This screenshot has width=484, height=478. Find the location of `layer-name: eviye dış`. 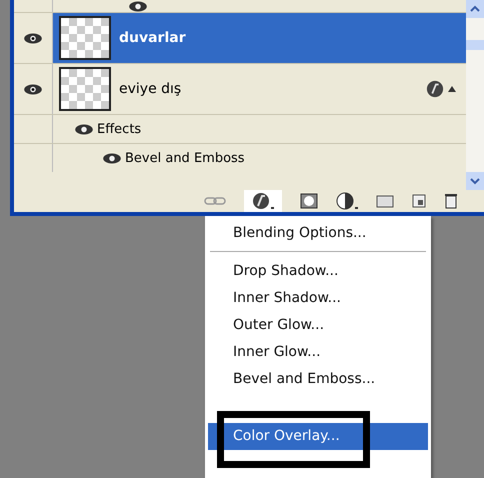

layer-name: eviye dış is located at coordinates (150, 89).